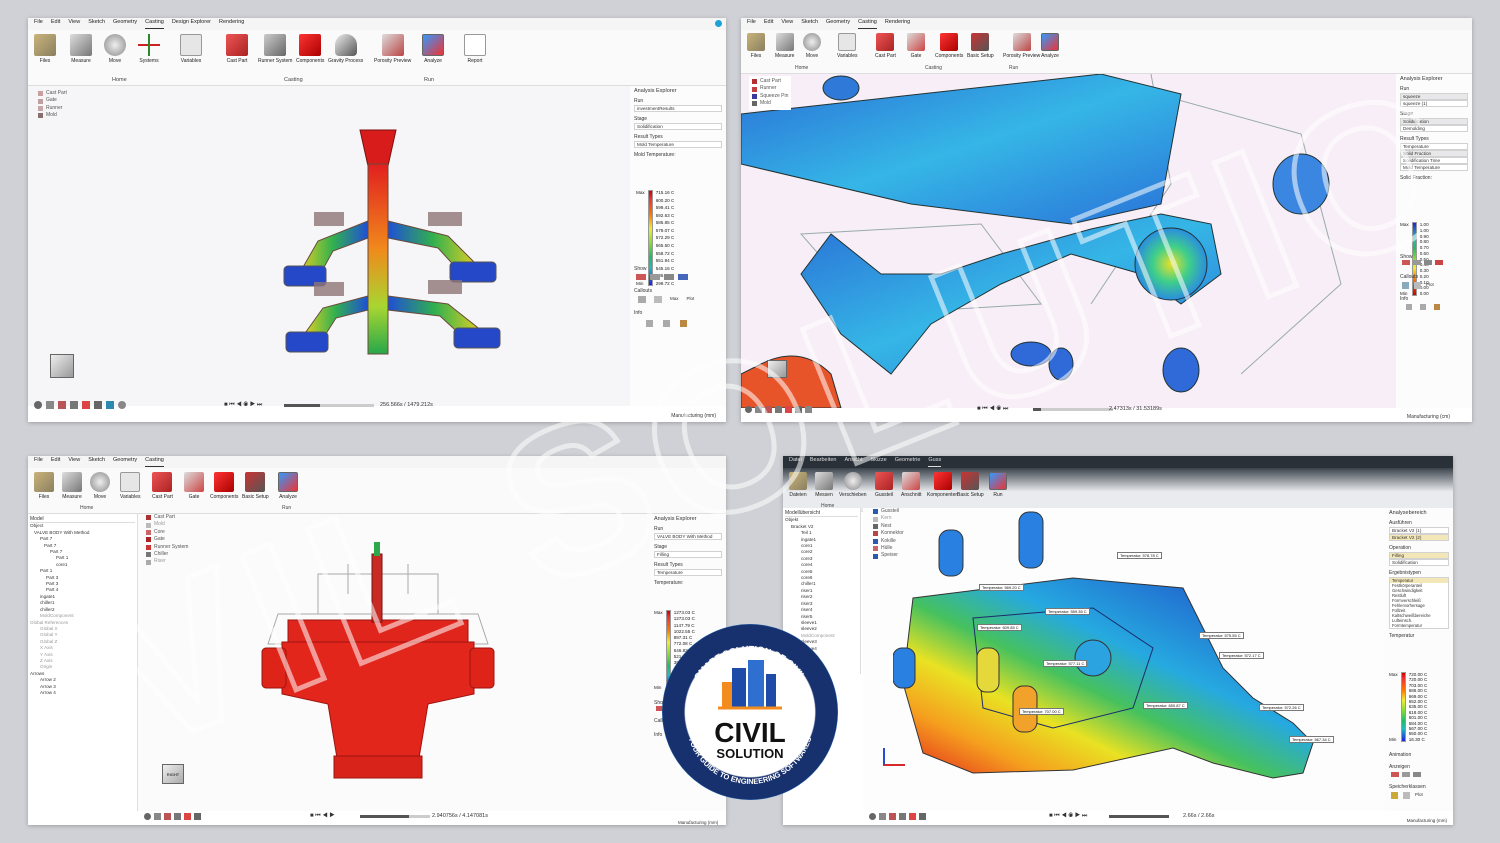 The width and height of the screenshot is (1500, 843). What do you see at coordinates (1434, 153) in the screenshot?
I see `result-type-2: Solid Fraction` at bounding box center [1434, 153].